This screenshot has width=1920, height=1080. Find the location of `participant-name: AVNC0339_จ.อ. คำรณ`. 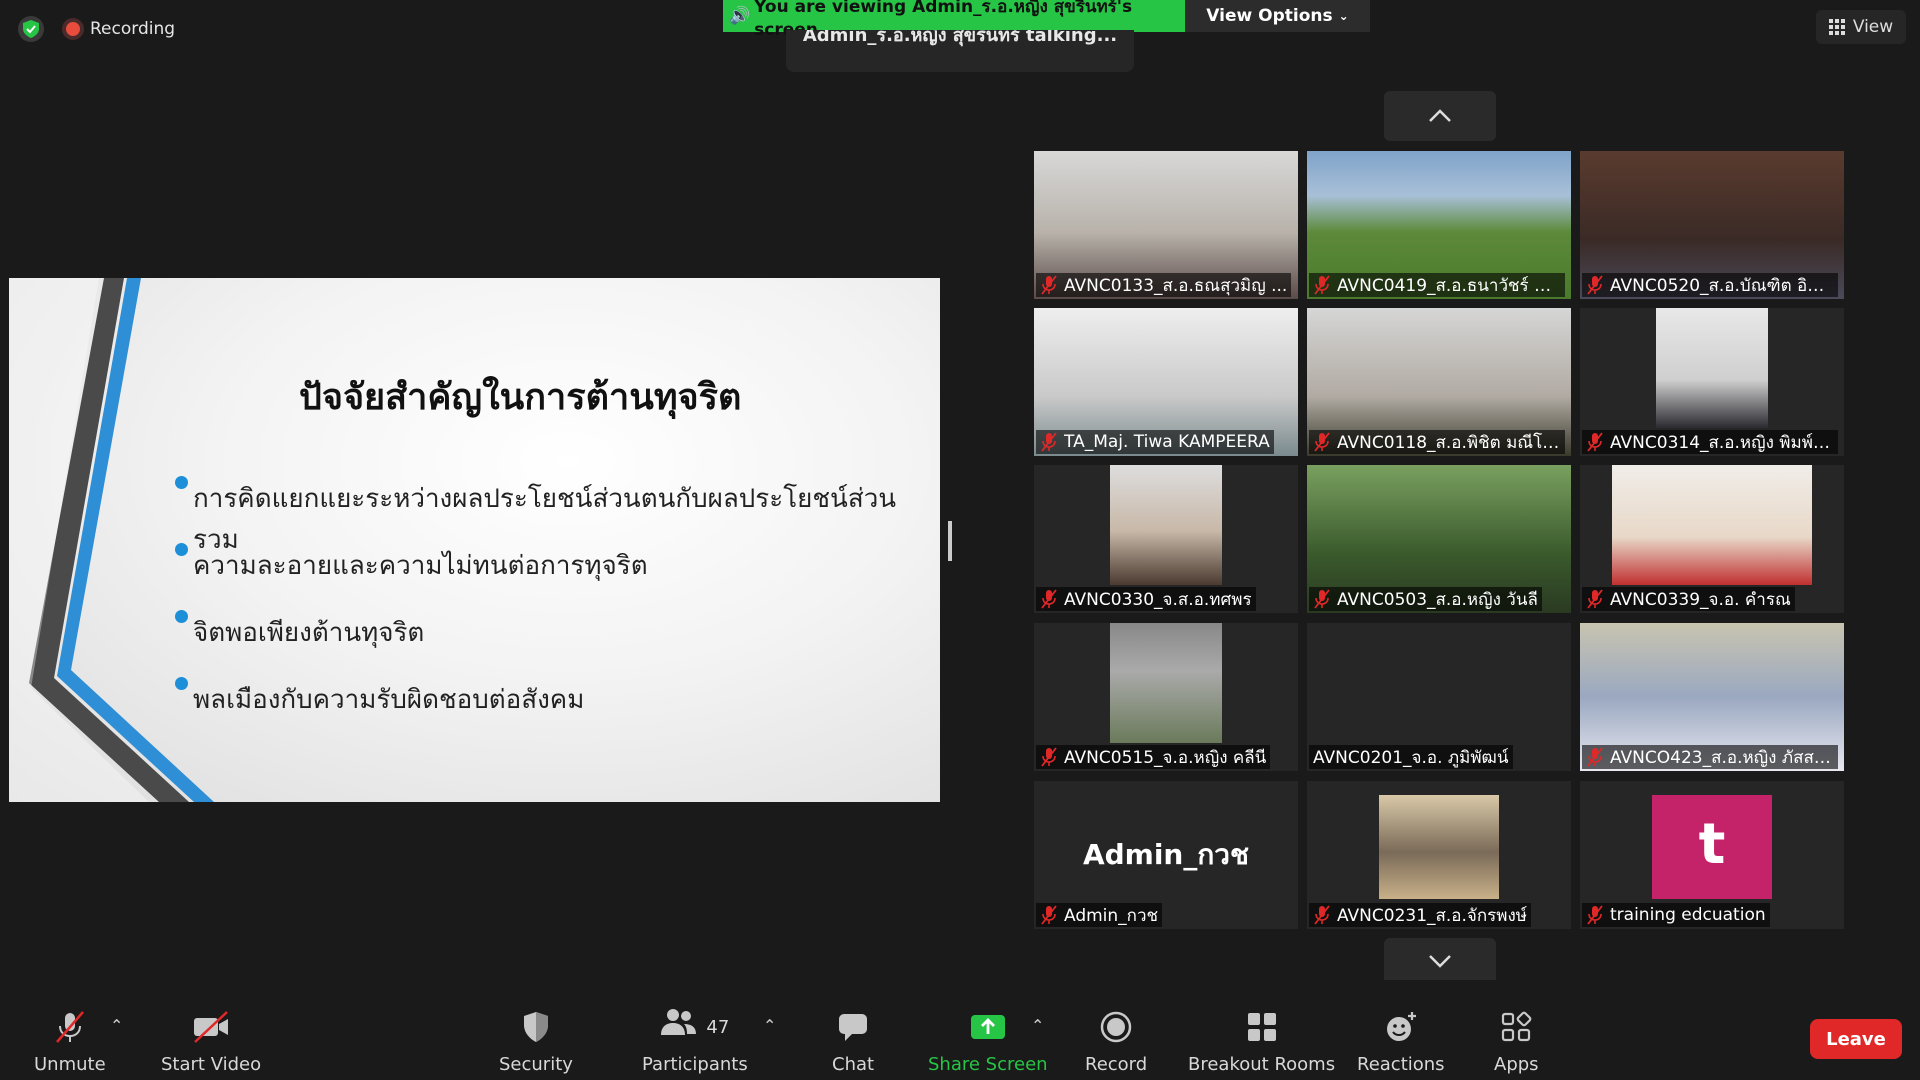

participant-name: AVNC0339_จ.อ. คำรณ is located at coordinates (1700, 599).